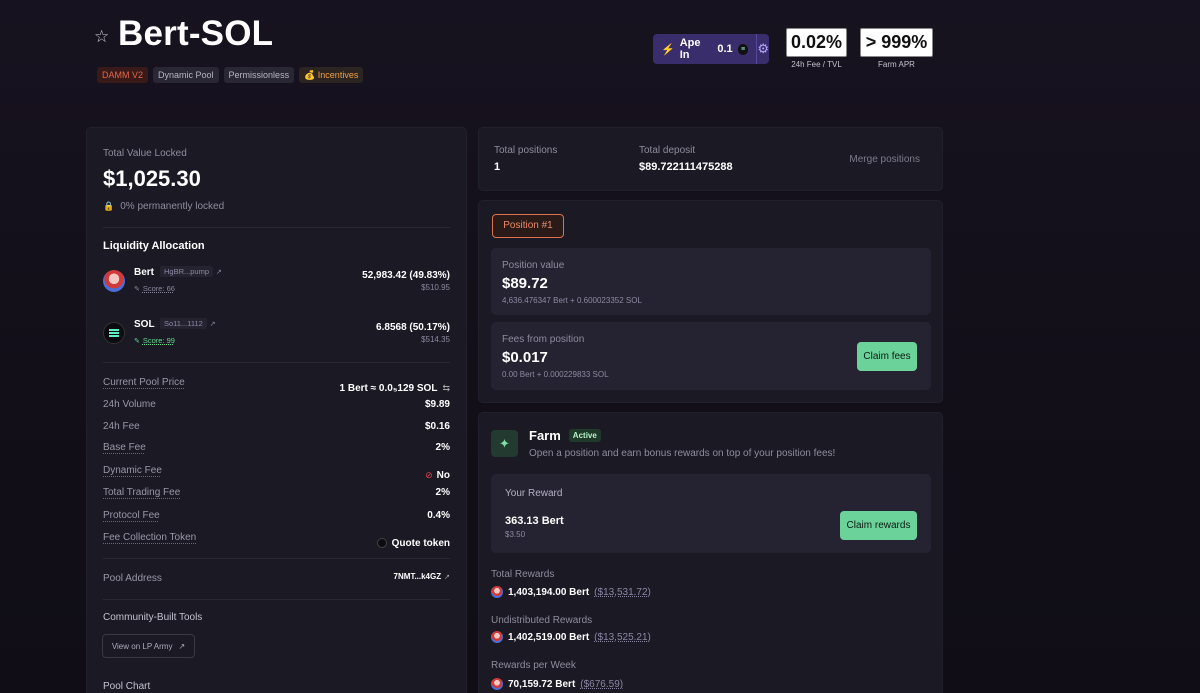  I want to click on bert-address-link: HgBR...pump ↗, so click(191, 271).